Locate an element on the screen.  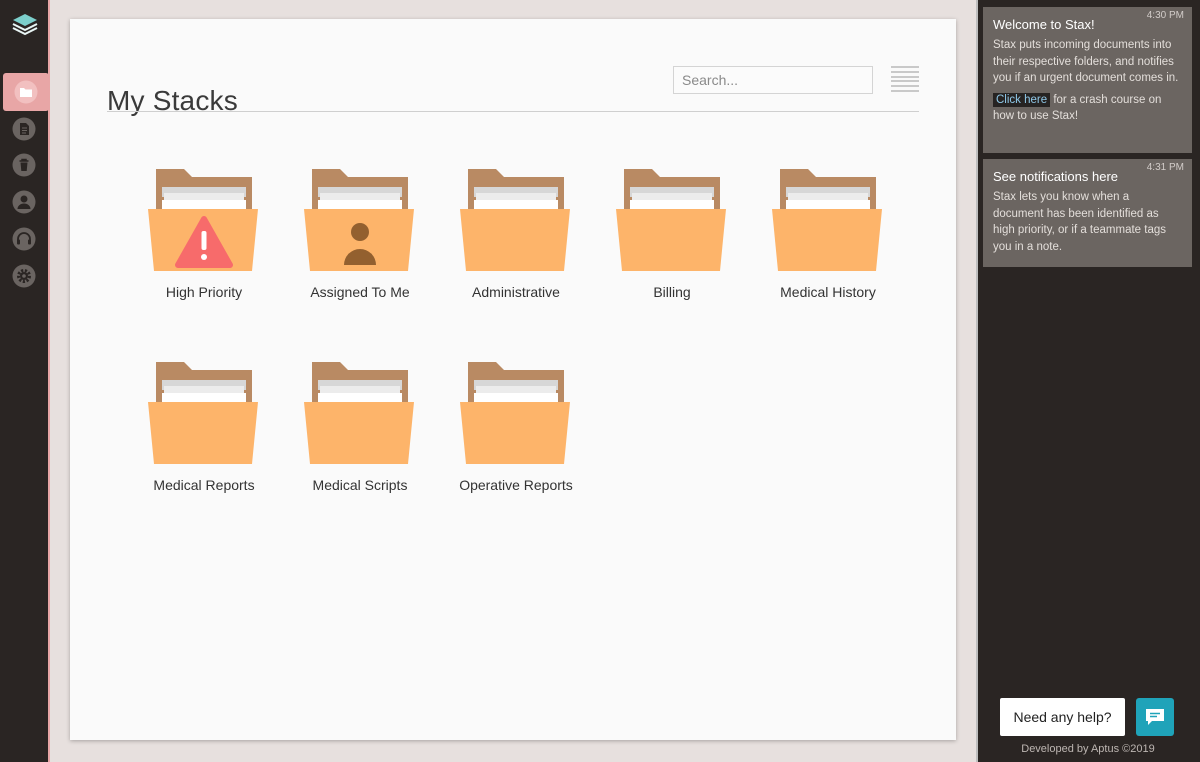
folder-item: High Priority is located at coordinates (196, 244).